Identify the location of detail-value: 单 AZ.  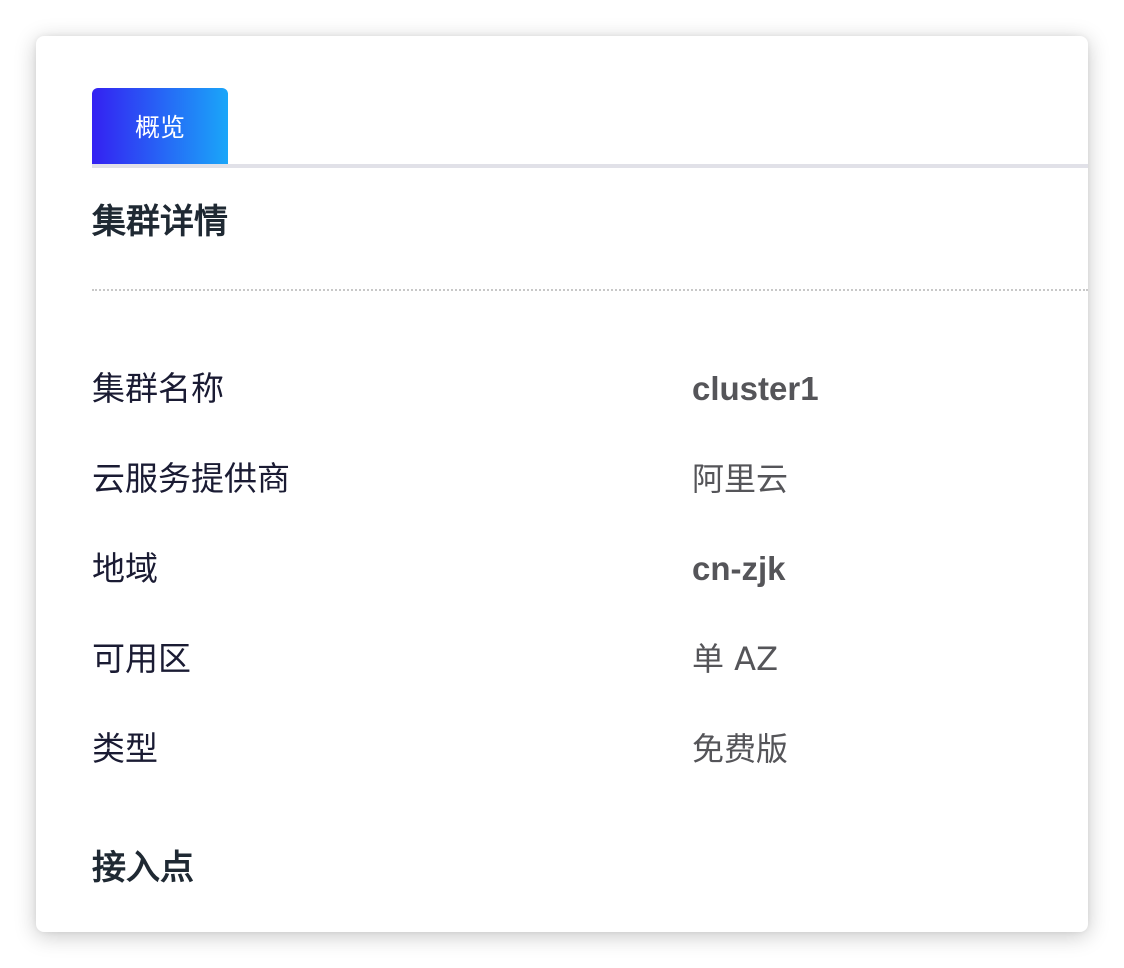
(735, 659).